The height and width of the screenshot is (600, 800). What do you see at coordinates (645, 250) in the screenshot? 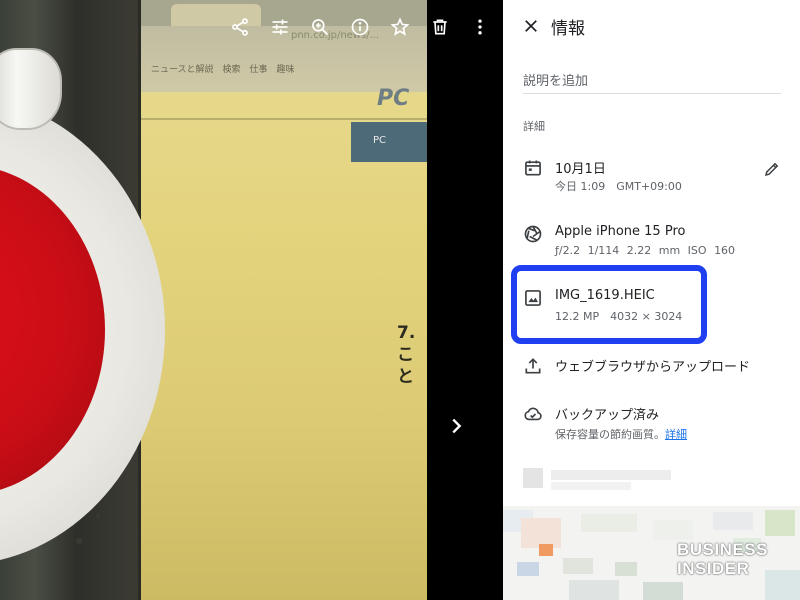
I see `camera-settings-text: ƒ/2.2 1/114 2.22 mm ISO 160` at bounding box center [645, 250].